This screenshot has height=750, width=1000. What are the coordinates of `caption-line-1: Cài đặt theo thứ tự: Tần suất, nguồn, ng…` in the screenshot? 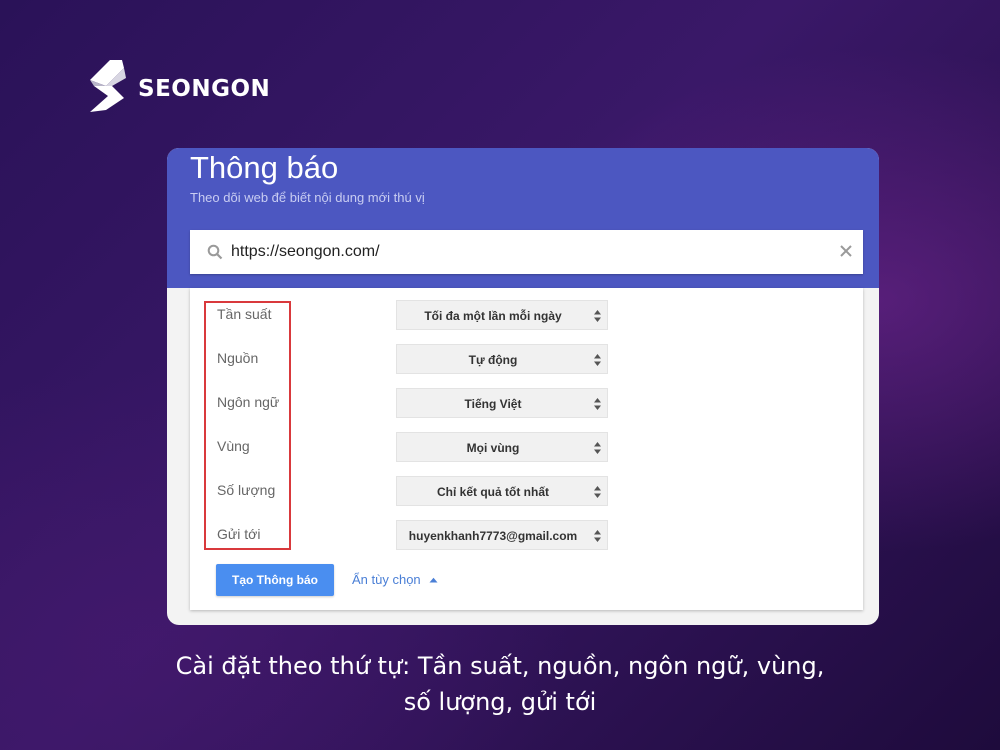 It's located at (500, 666).